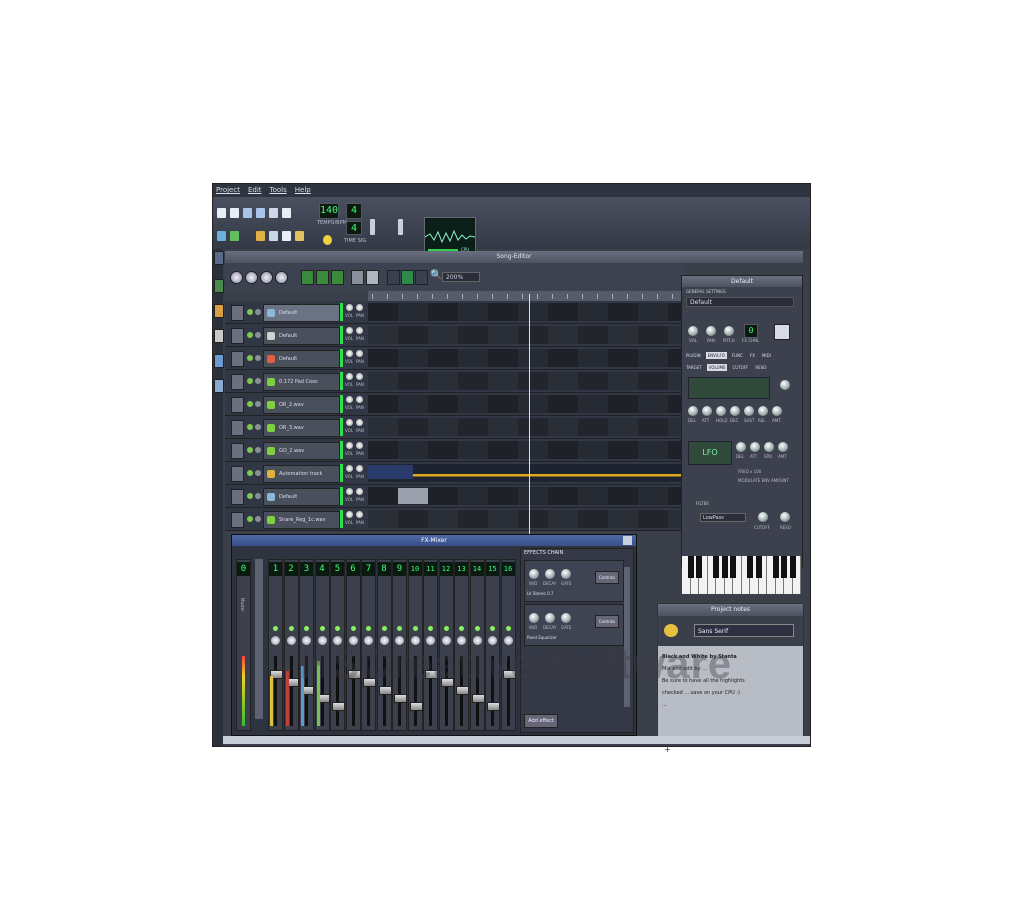 Image resolution: width=1024 pixels, height=910 pixels. I want to click on zoom-select: 200%, so click(461, 277).